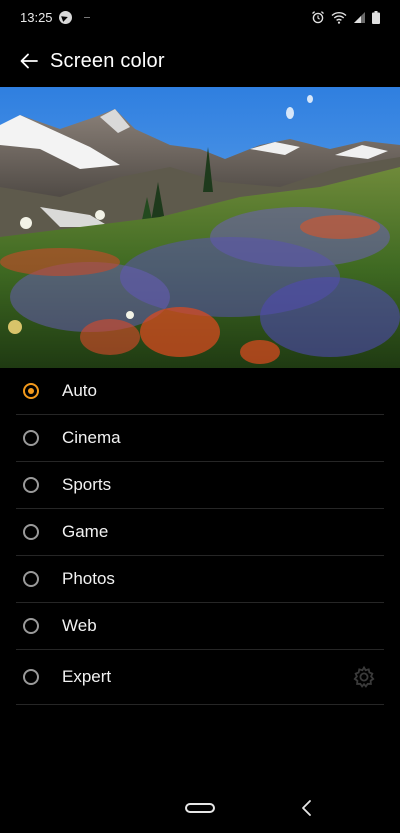 This screenshot has width=400, height=833. What do you see at coordinates (318, 17) in the screenshot?
I see `alarm-icon` at bounding box center [318, 17].